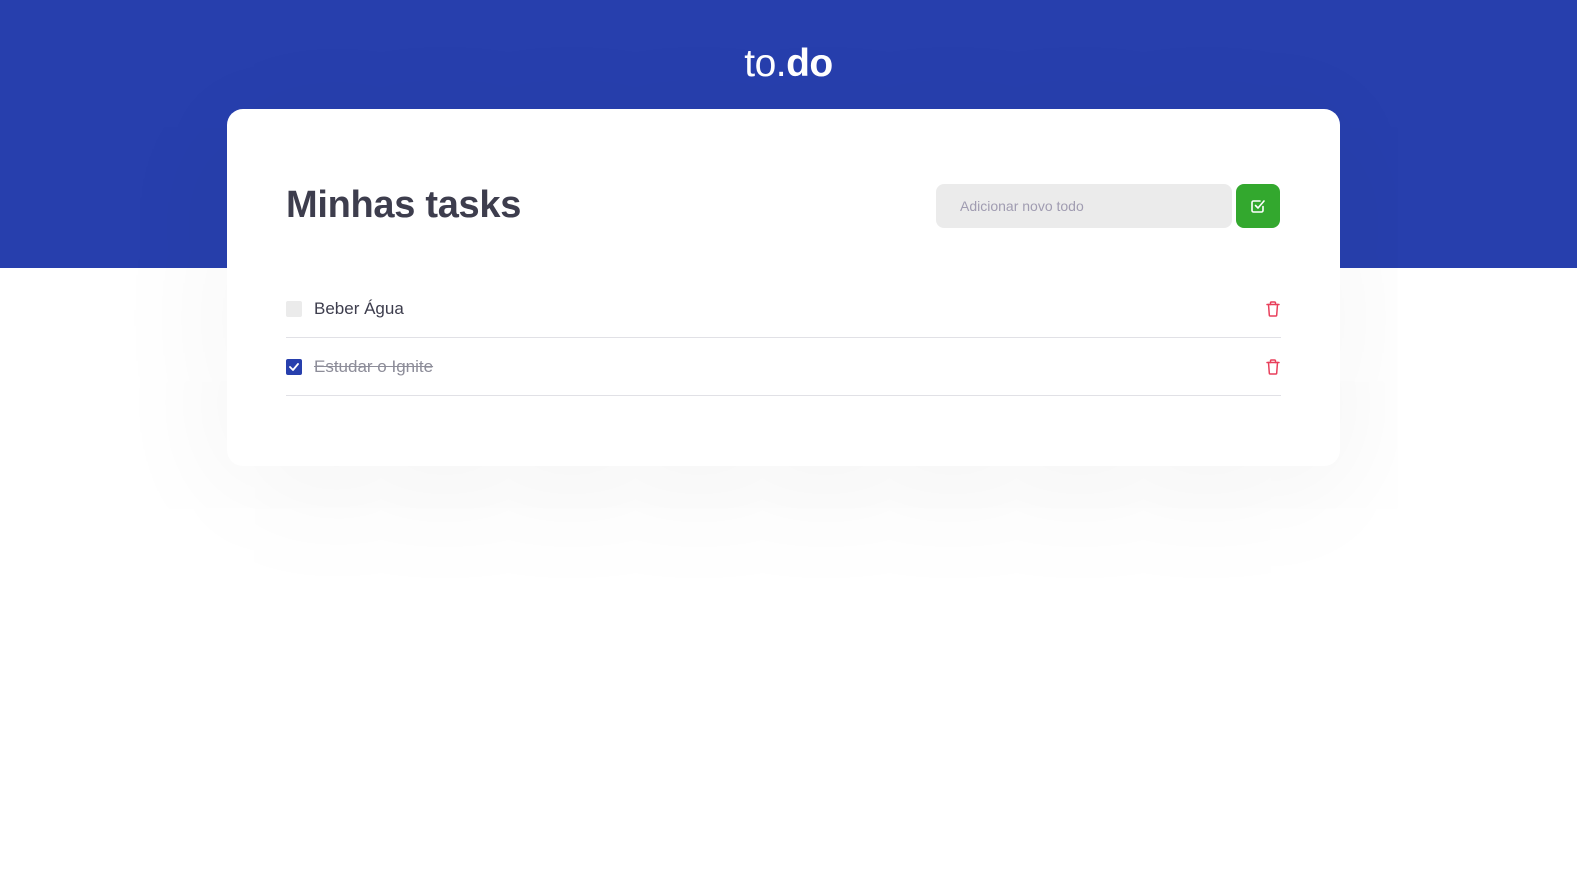 The image size is (1577, 878). What do you see at coordinates (765, 63) in the screenshot?
I see `logo-light-text: to.` at bounding box center [765, 63].